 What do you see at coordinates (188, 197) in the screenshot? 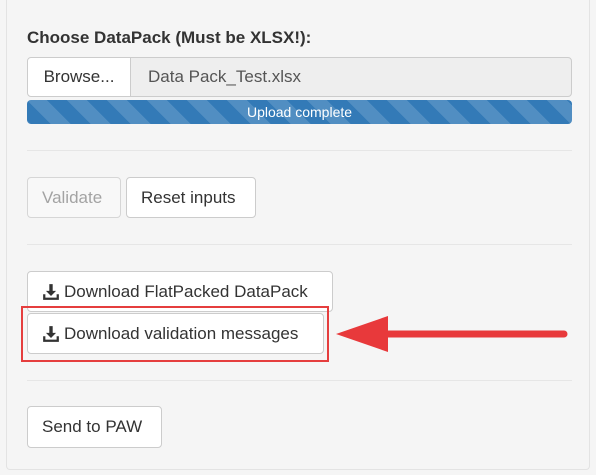
I see `reset-button-label: Reset inputs` at bounding box center [188, 197].